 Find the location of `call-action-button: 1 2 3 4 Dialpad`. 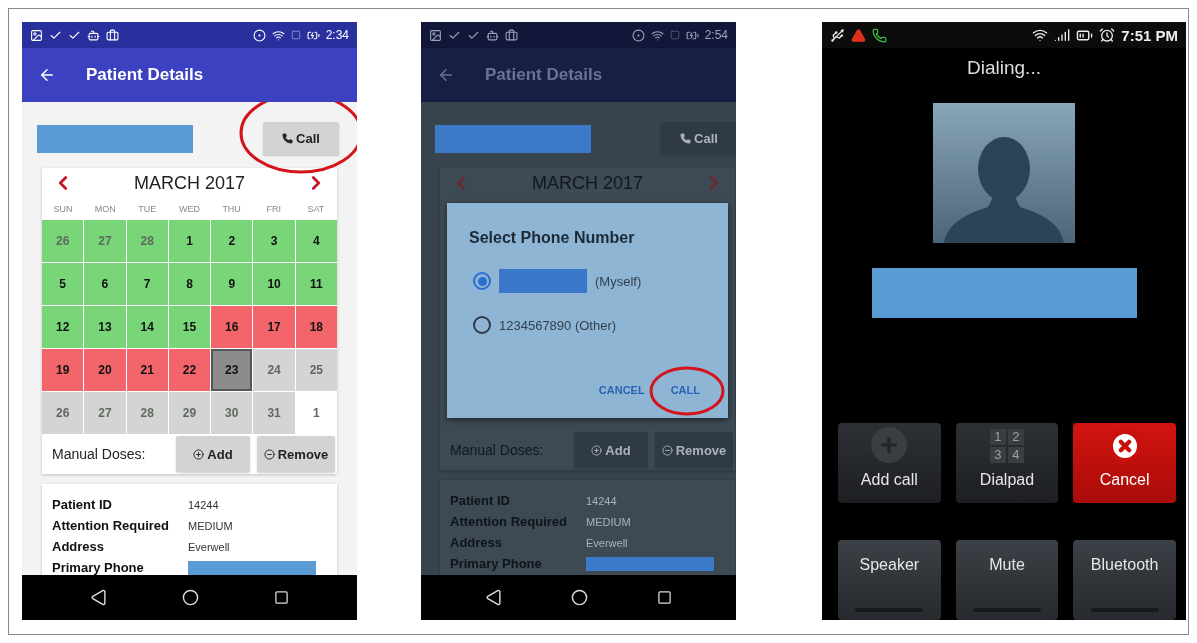

call-action-button: 1 2 3 4 Dialpad is located at coordinates (1007, 463).